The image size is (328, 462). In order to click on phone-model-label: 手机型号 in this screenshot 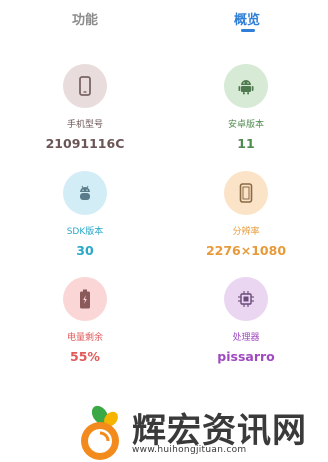, I will do `click(84, 125)`.